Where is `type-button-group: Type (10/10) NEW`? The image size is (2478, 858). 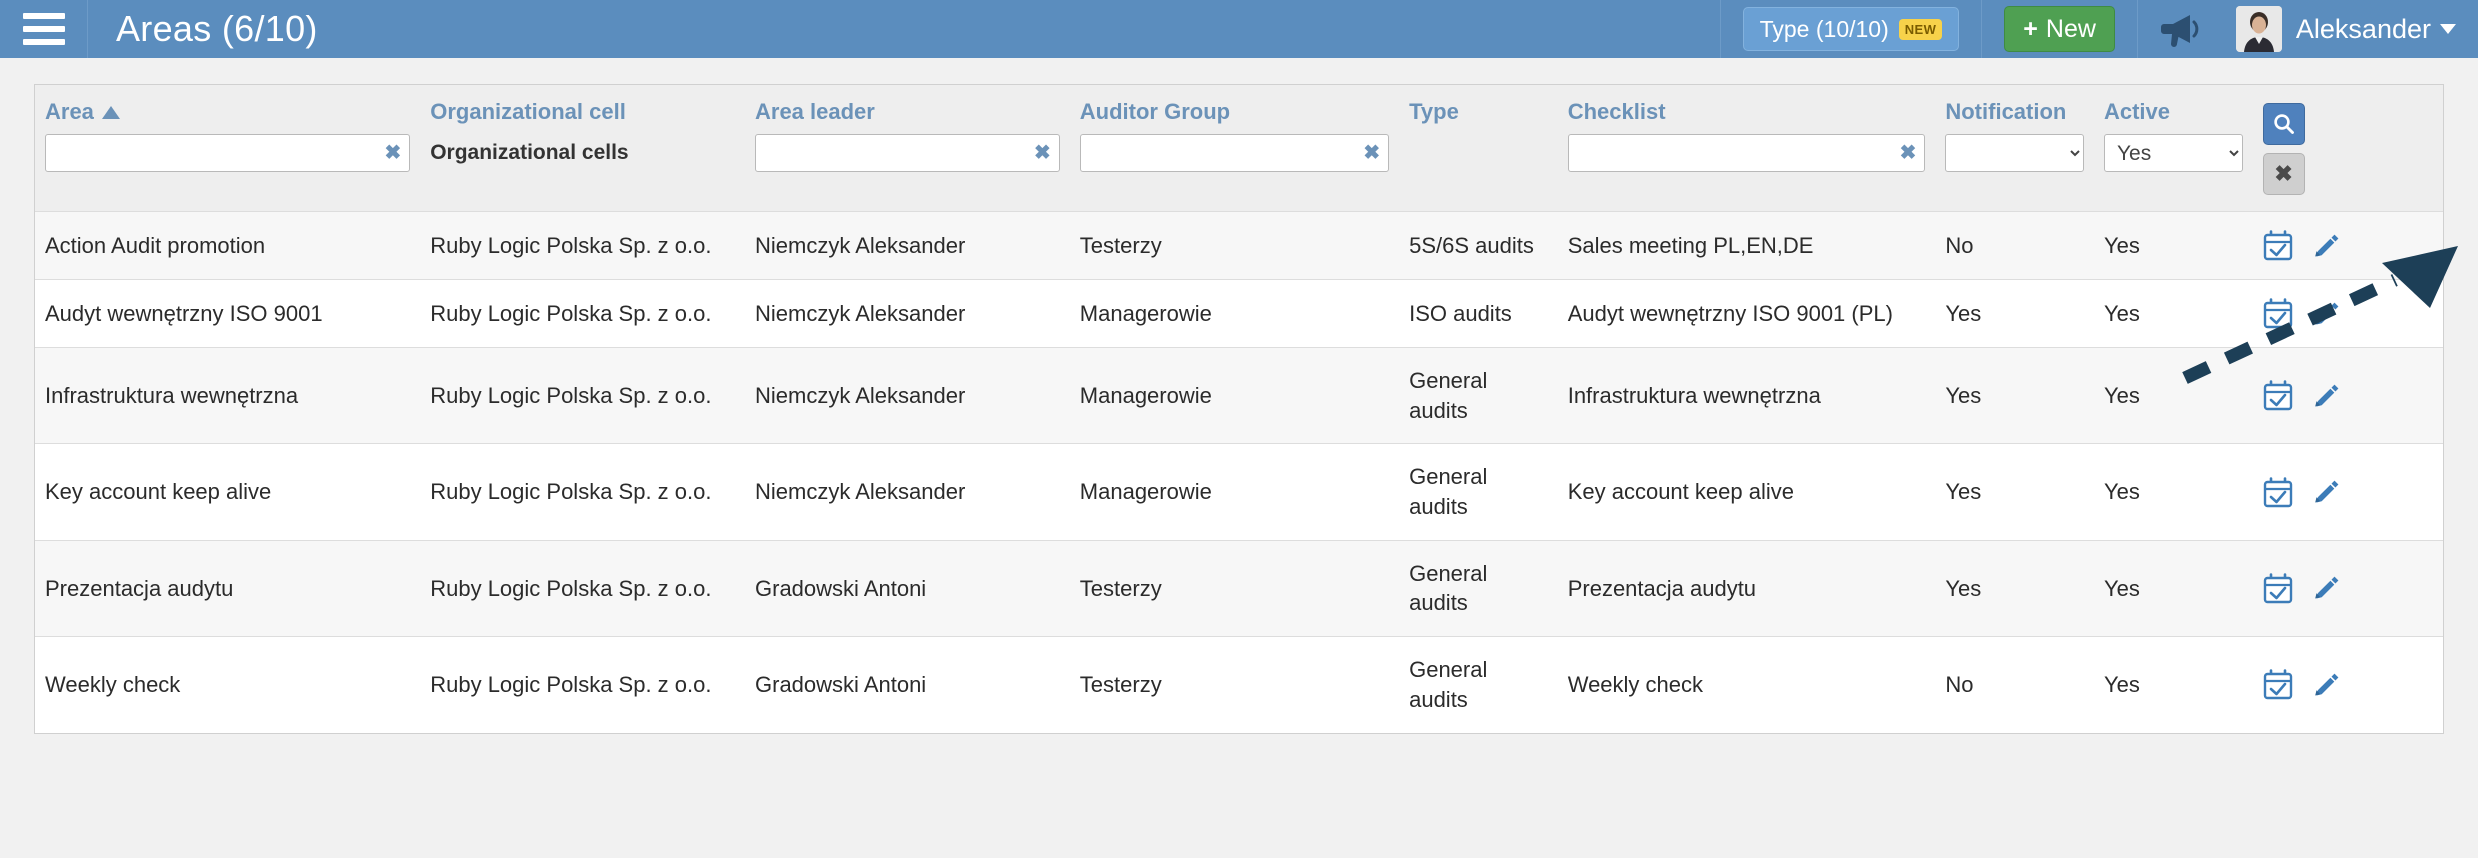 type-button-group: Type (10/10) NEW is located at coordinates (1851, 29).